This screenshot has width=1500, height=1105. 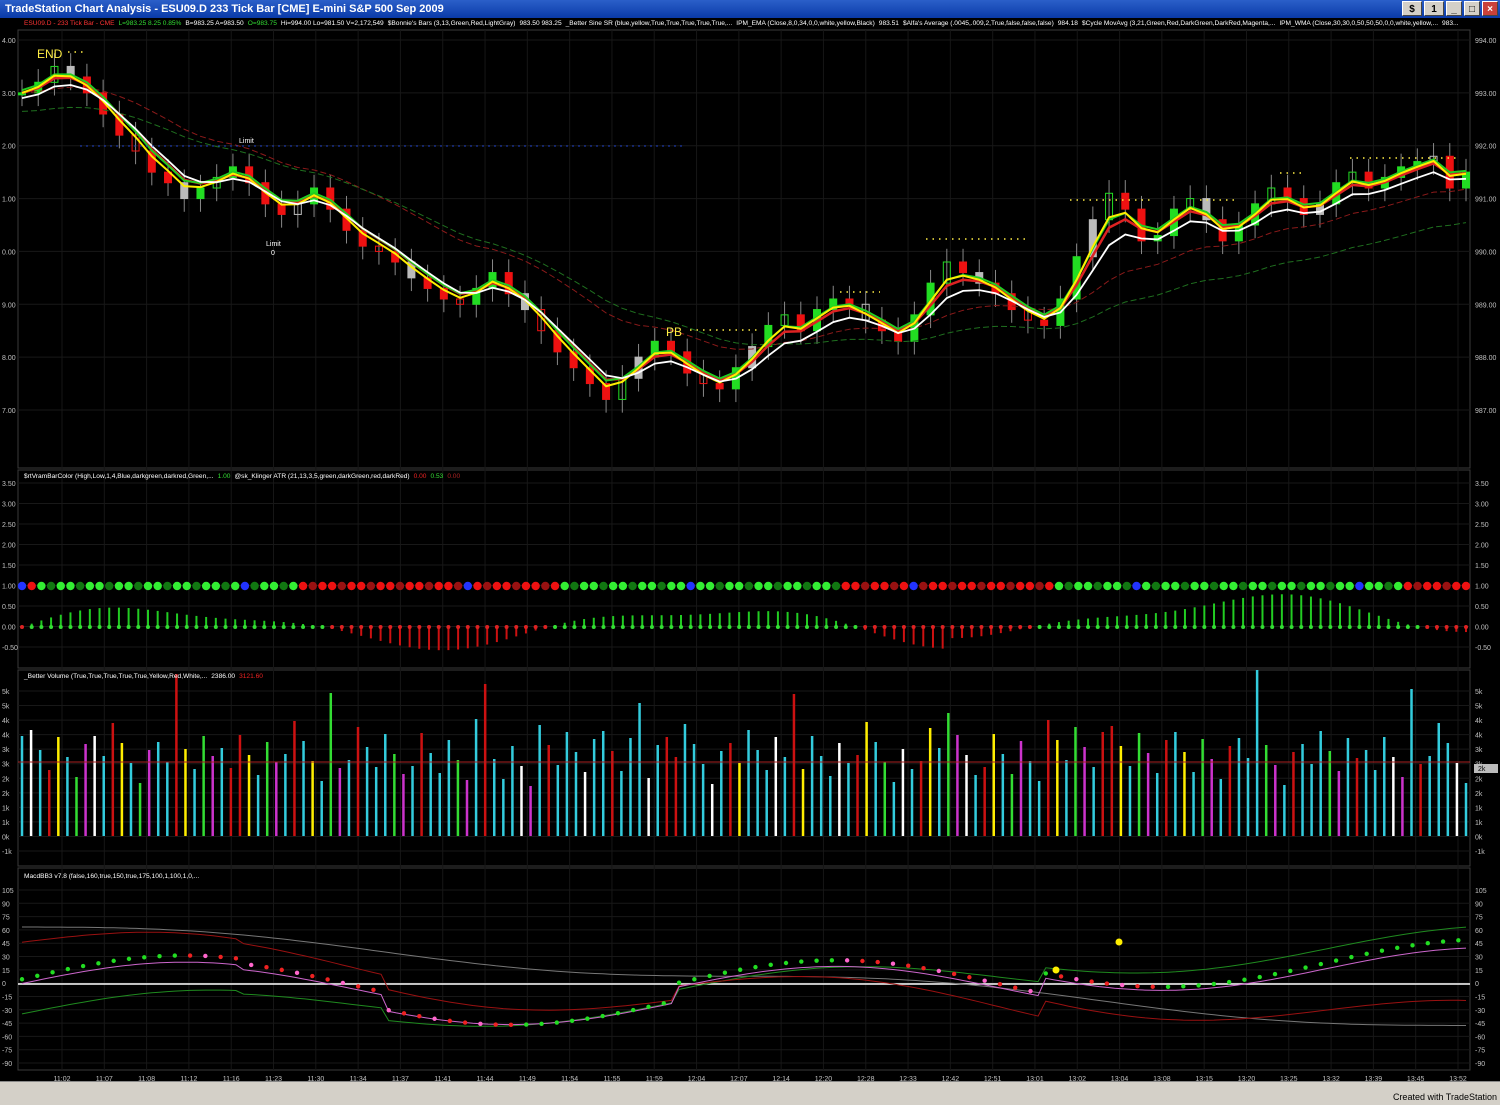 I want to click on pb-label: PB, so click(x=674, y=332).